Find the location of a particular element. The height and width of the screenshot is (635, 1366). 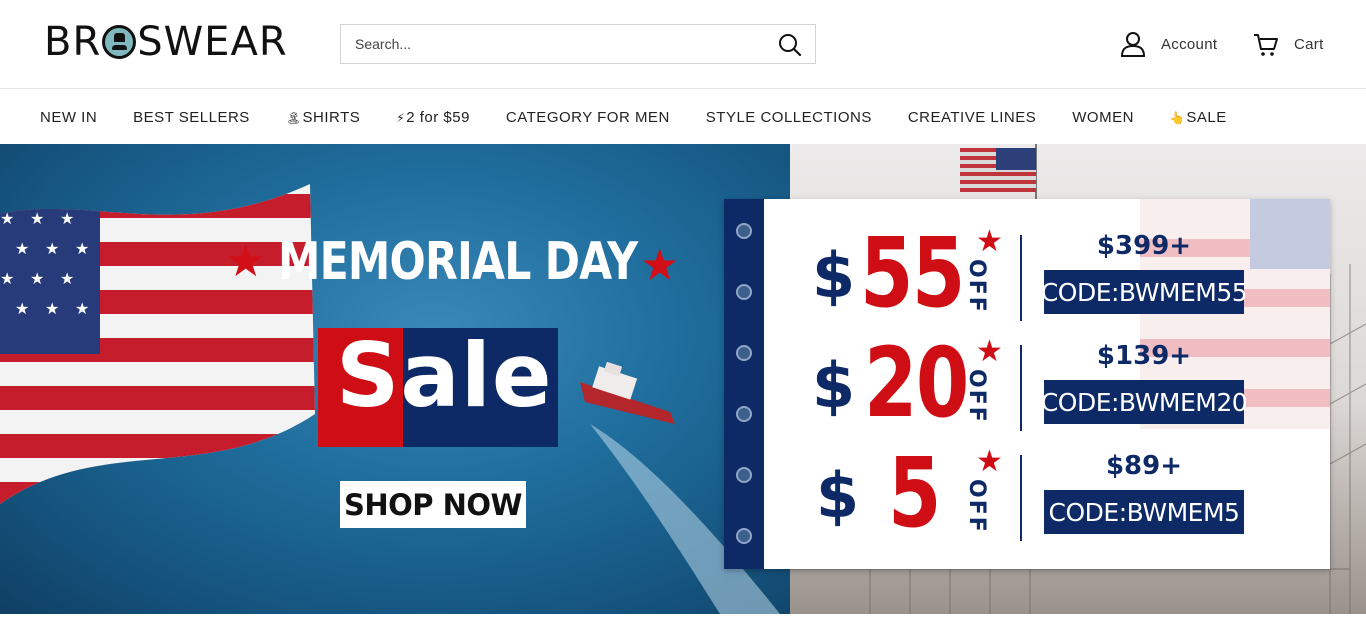

search-bar is located at coordinates (578, 44).